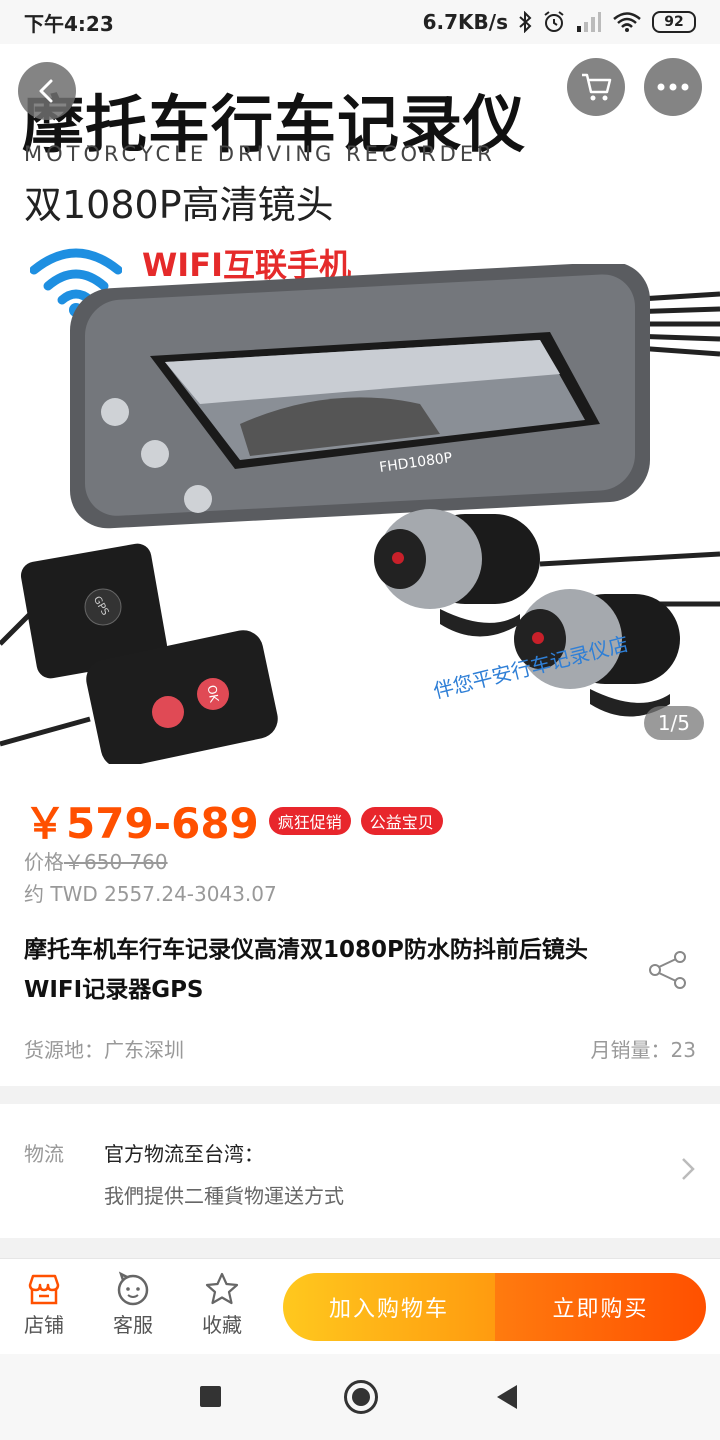  I want to click on converted-price: 约 TWD 2557.24-3043.07, so click(150, 894).